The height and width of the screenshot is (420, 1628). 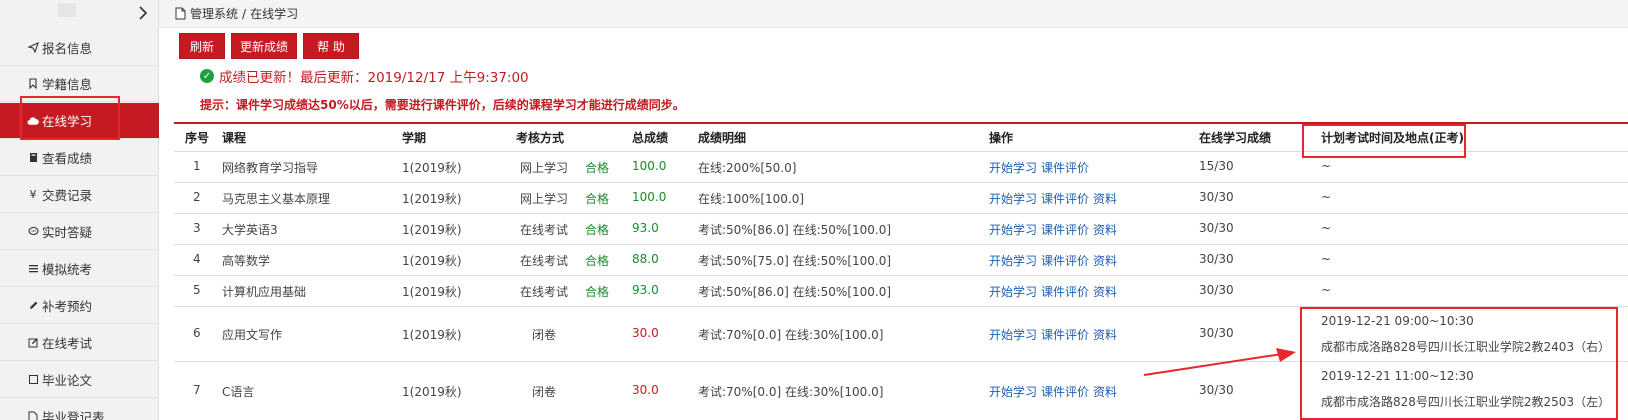 What do you see at coordinates (202, 46) in the screenshot?
I see `refresh-button: 刷新` at bounding box center [202, 46].